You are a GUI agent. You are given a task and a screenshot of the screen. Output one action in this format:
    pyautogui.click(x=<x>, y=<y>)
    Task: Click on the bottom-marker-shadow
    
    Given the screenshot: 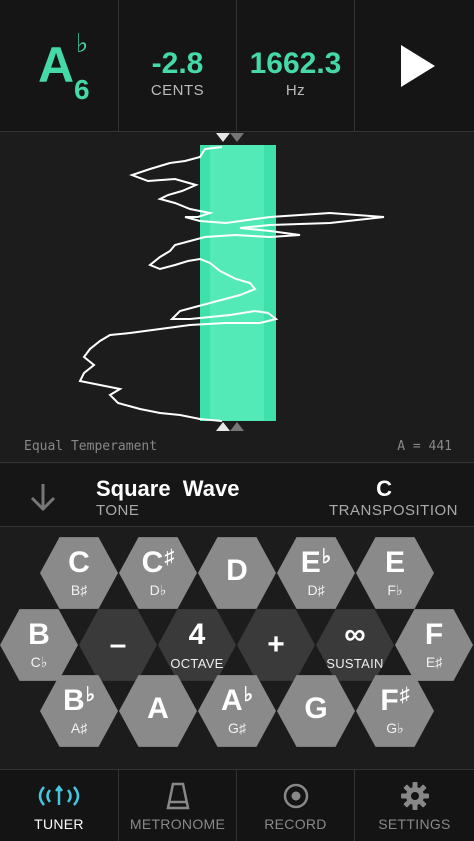 What is the action you would take?
    pyautogui.click(x=237, y=426)
    